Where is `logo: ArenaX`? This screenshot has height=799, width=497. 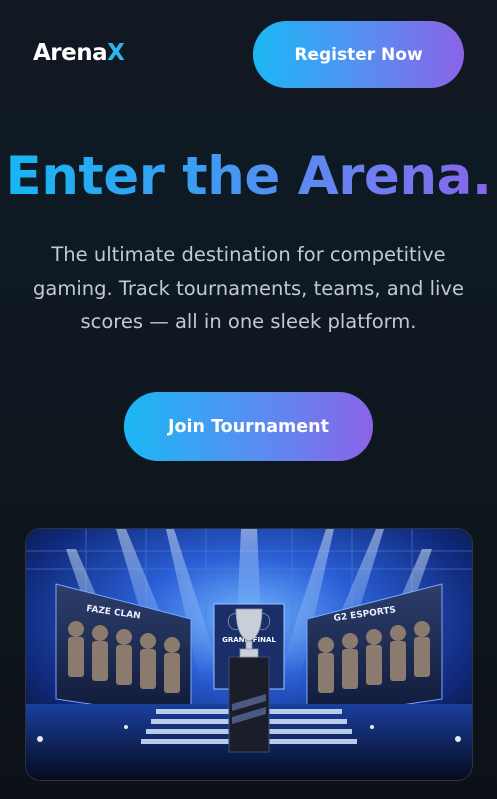
logo: ArenaX is located at coordinates (79, 53).